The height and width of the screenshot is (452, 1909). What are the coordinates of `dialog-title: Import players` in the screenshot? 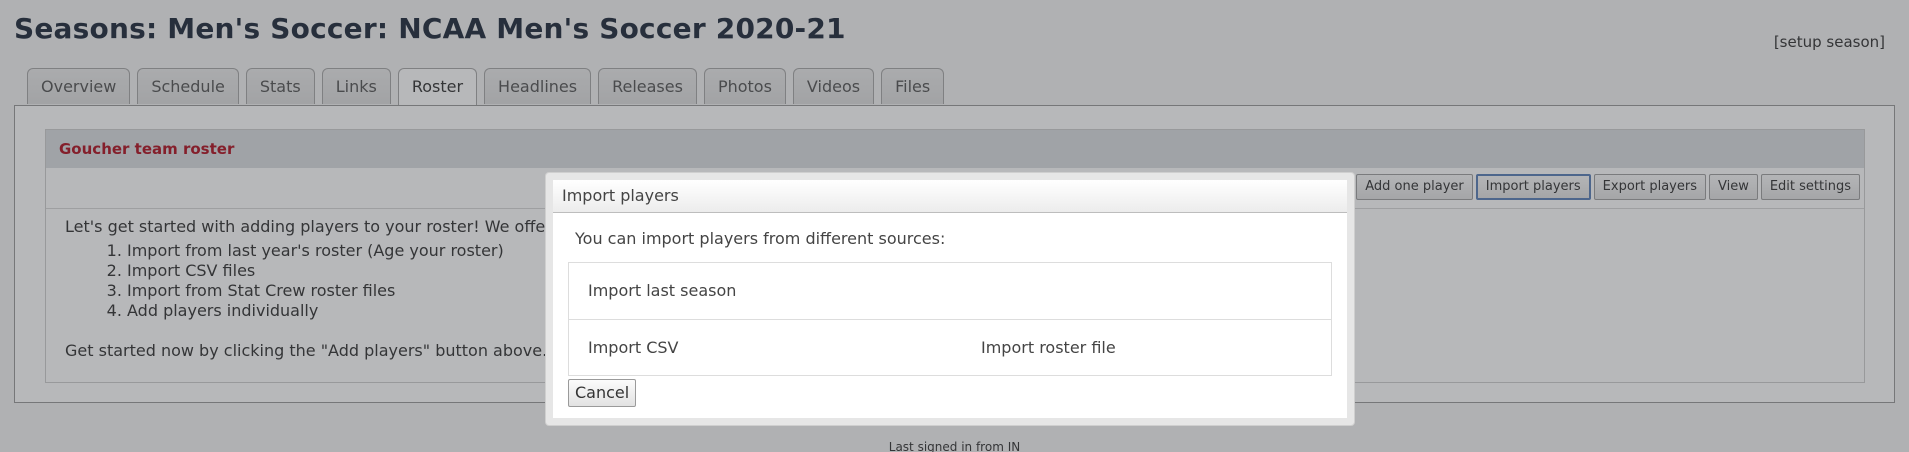 It's located at (950, 196).